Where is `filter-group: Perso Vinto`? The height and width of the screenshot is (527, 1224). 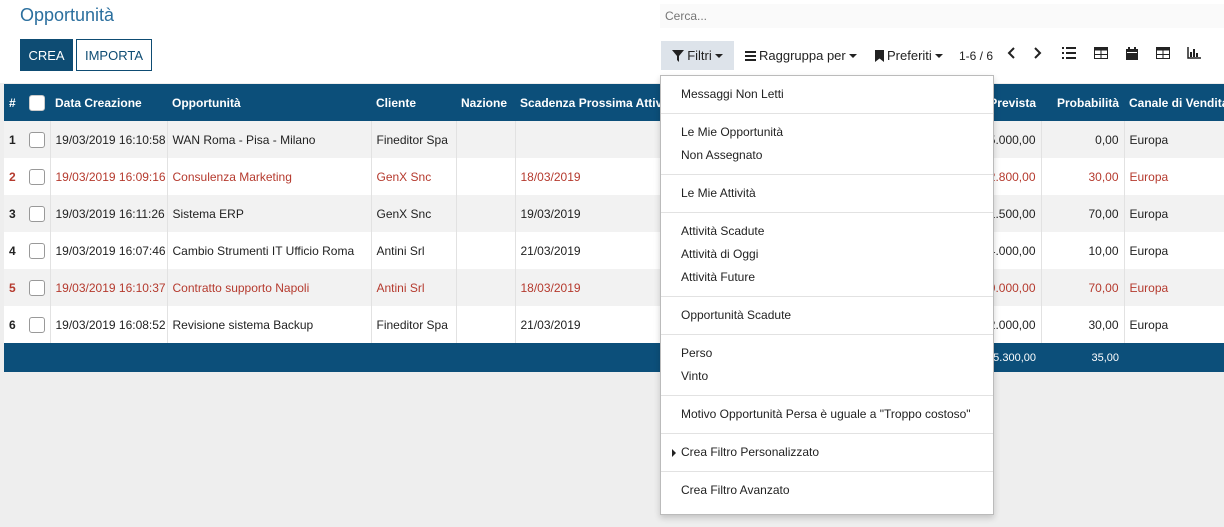 filter-group: Perso Vinto is located at coordinates (827, 365).